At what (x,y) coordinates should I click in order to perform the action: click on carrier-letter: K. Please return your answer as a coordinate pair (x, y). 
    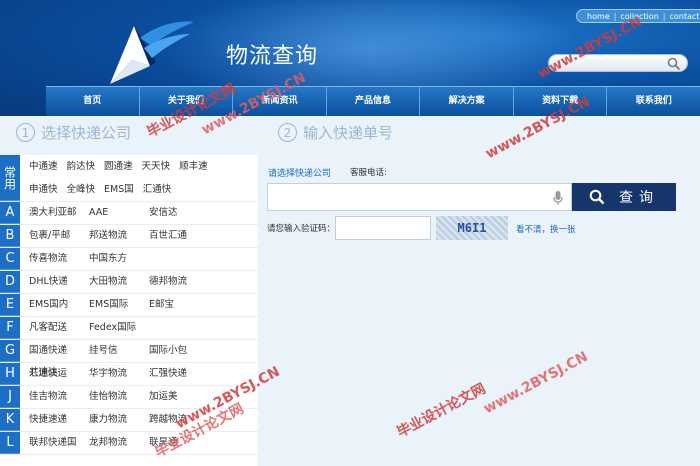
    Looking at the image, I should click on (10, 420).